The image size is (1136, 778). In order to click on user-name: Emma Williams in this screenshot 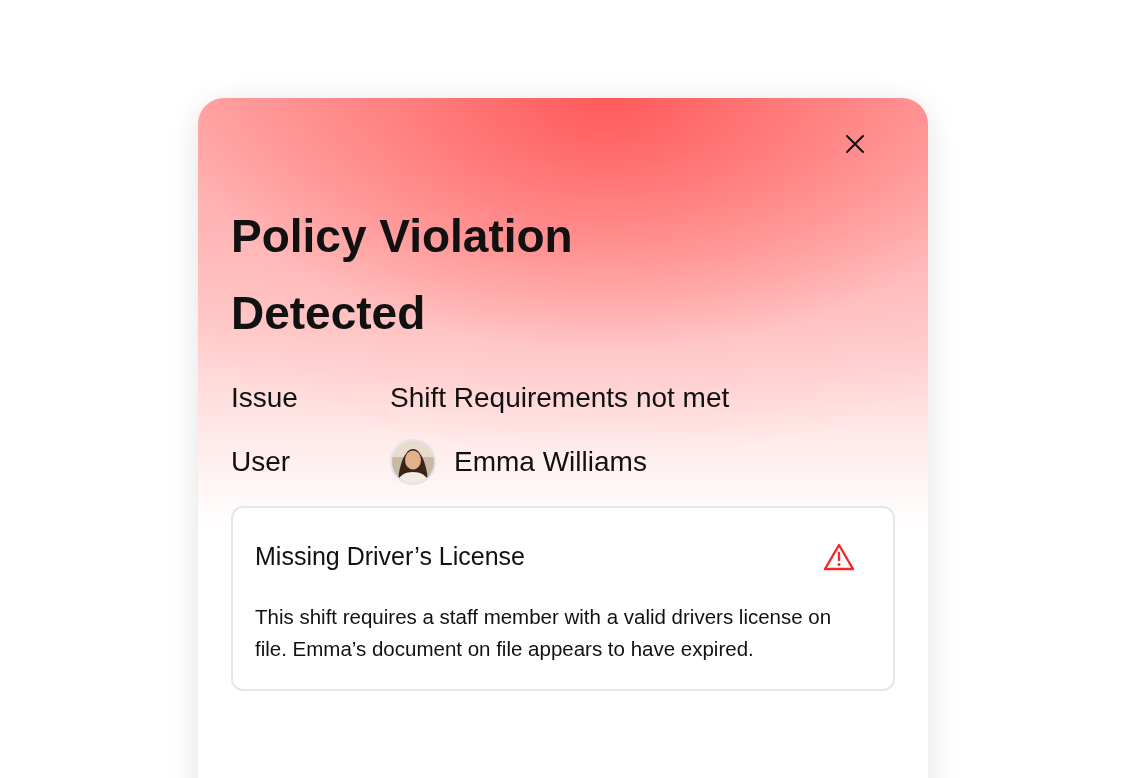, I will do `click(550, 462)`.